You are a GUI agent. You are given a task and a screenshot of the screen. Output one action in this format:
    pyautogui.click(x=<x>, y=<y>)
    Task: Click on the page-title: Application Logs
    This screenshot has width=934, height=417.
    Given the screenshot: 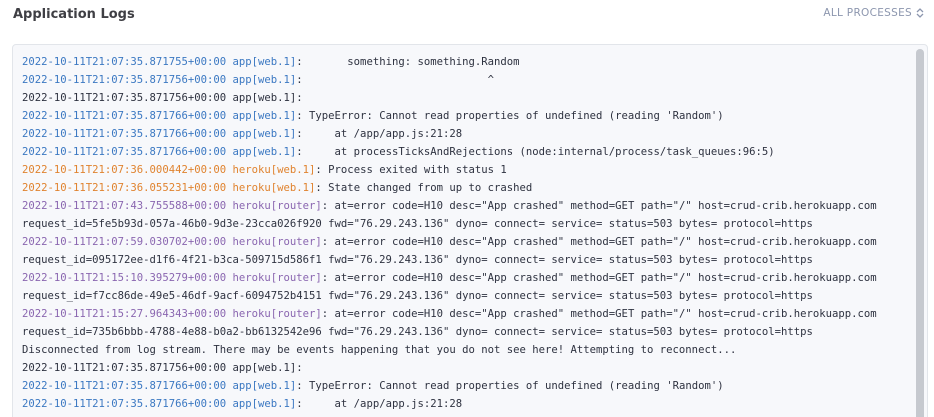 What is the action you would take?
    pyautogui.click(x=74, y=14)
    